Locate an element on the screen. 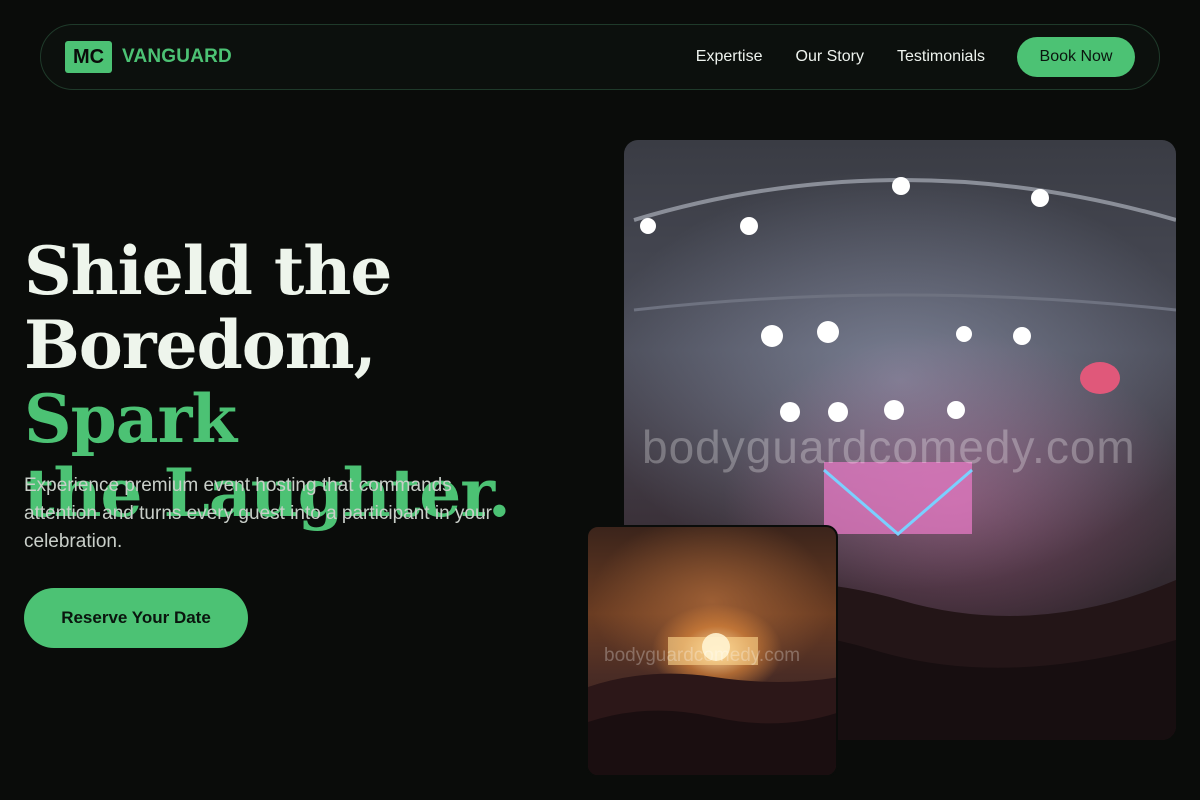 The height and width of the screenshot is (800, 1200). nav-link-our-story: Our Story is located at coordinates (830, 57).